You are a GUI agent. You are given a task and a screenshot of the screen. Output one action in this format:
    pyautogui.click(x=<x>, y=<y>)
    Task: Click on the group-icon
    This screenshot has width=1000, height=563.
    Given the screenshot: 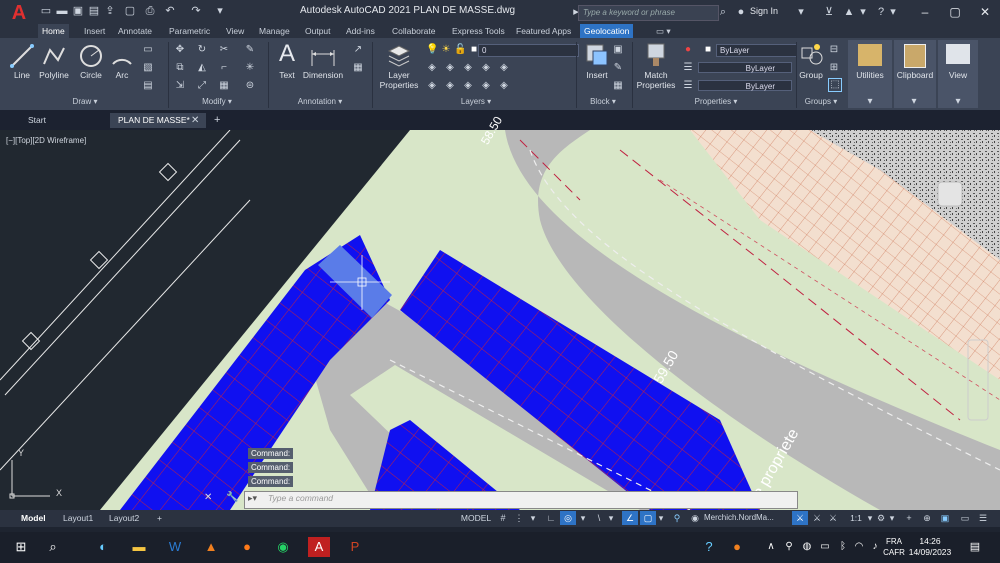 What is the action you would take?
    pyautogui.click(x=812, y=55)
    